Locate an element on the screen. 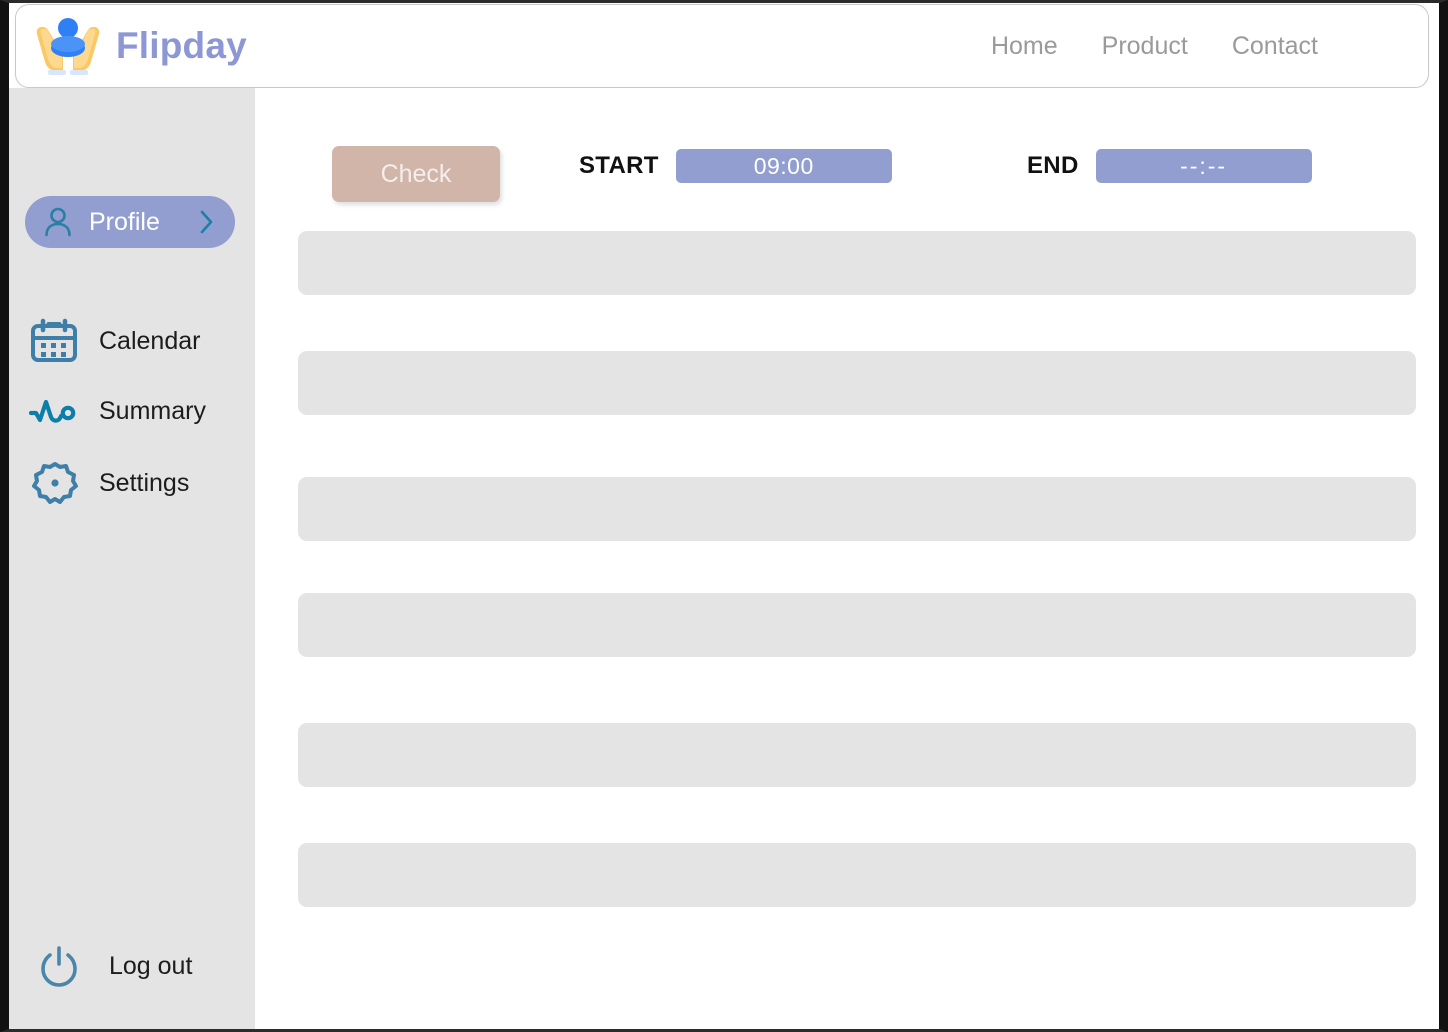  nav-link-contact: Contact is located at coordinates (1275, 46).